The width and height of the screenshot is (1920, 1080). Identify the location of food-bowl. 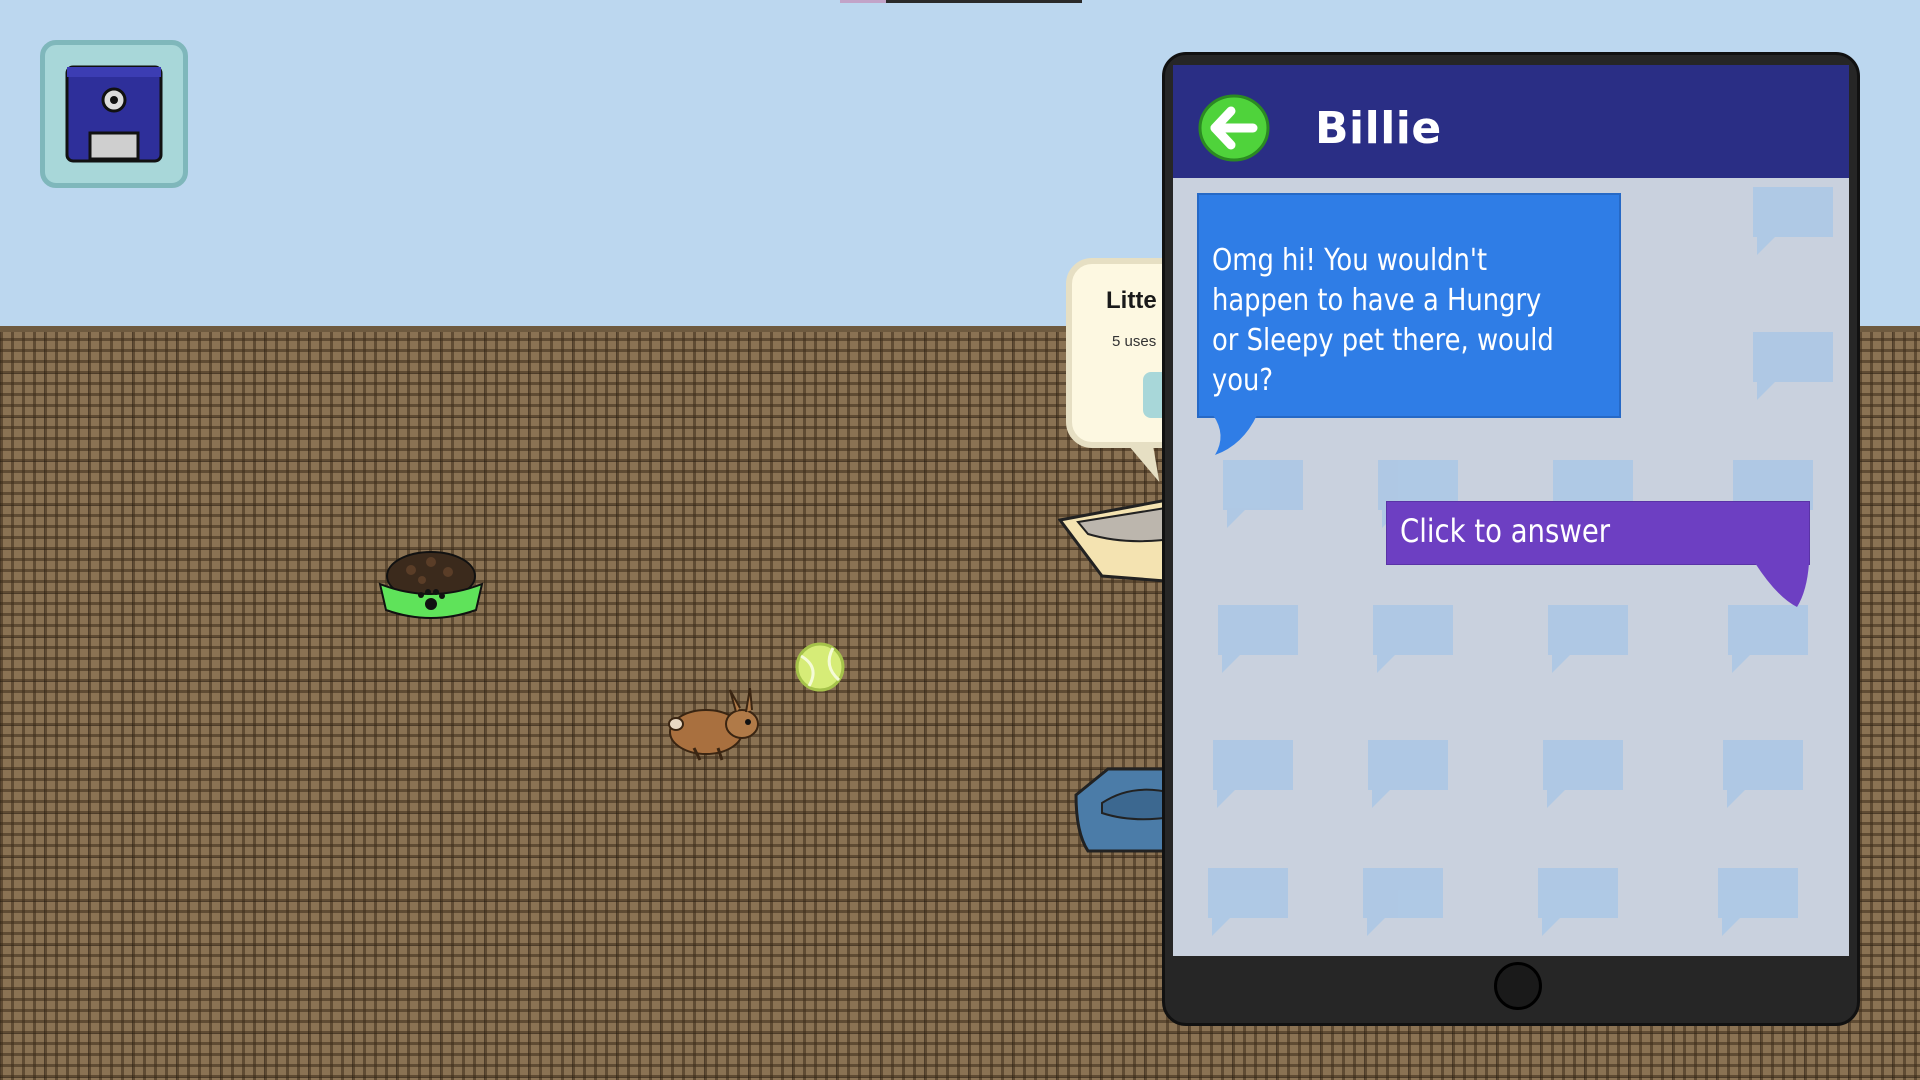
(431, 585).